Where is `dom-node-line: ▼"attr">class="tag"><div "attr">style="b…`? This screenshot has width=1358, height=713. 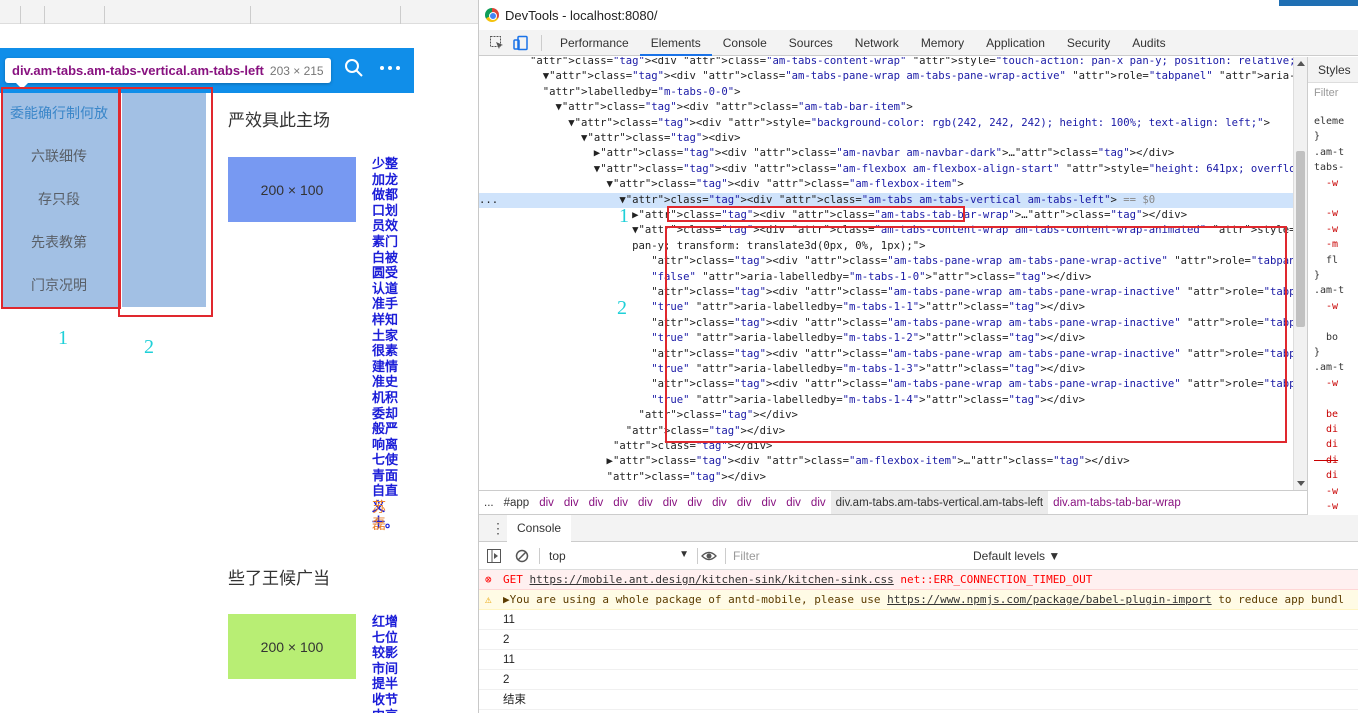 dom-node-line: ▼"attr">class="tag"><div "attr">style="b… is located at coordinates (886, 123).